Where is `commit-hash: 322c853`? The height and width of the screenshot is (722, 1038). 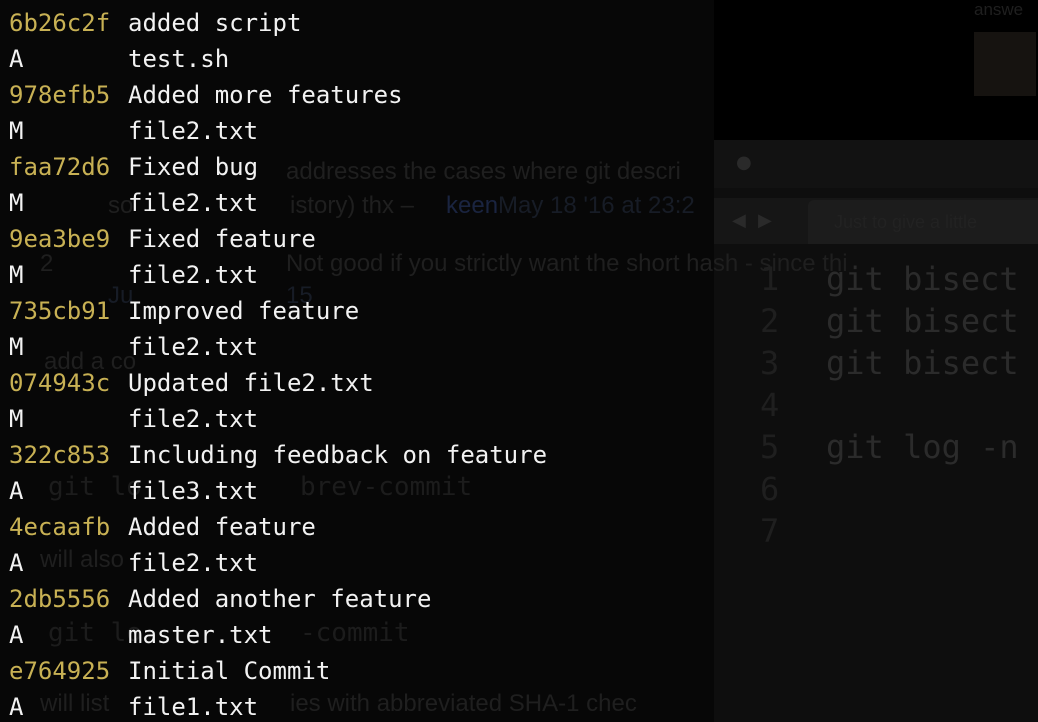
commit-hash: 322c853 is located at coordinates (60, 455).